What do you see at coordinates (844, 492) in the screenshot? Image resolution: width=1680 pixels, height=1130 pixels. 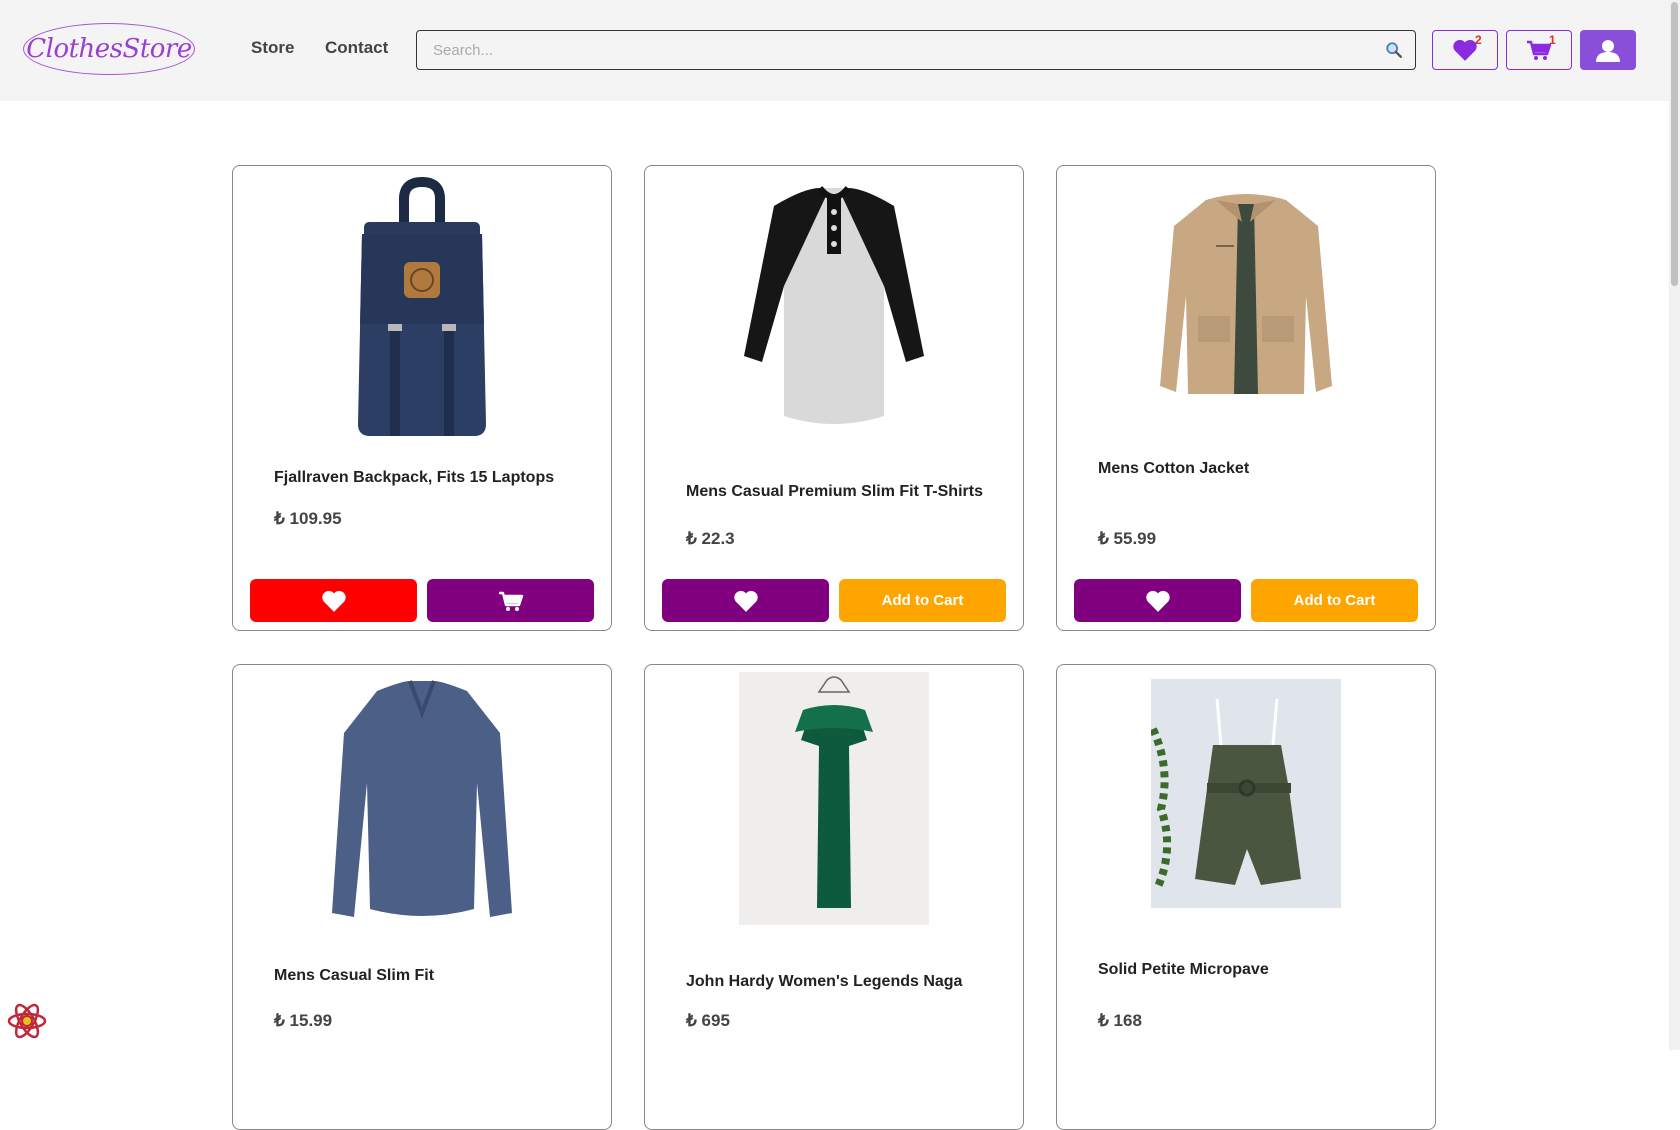 I see `product-title: Mens Casual Premium Slim Fit T-Shirts` at bounding box center [844, 492].